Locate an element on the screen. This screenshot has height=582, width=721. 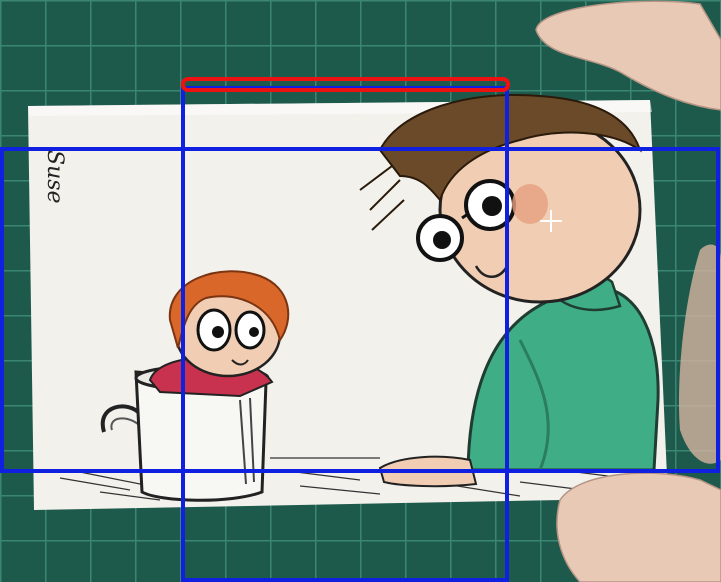
artist-signature: Suse is located at coordinates (54, 177).